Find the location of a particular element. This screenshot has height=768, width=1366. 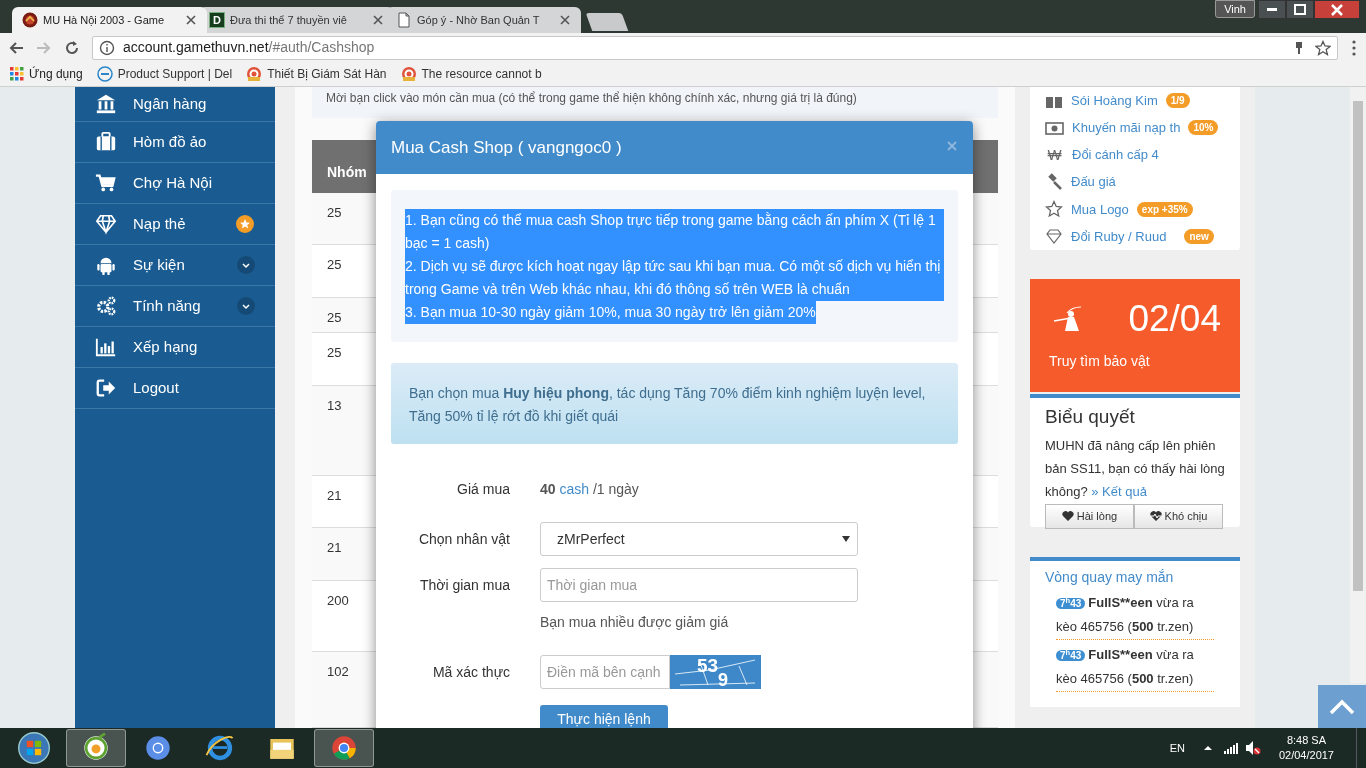

url-text: account.gamethuvn.net/#auth/Cashshop is located at coordinates (249, 47).